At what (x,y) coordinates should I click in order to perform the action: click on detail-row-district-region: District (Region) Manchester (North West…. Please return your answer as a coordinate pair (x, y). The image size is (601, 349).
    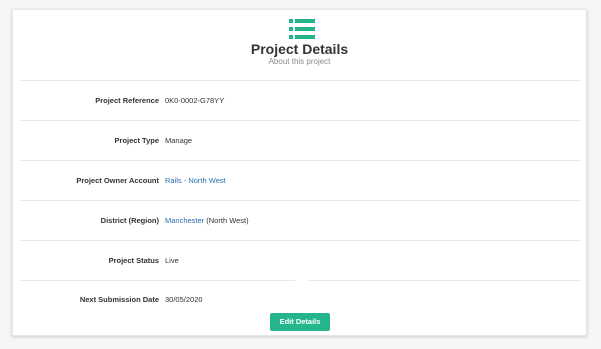
    Looking at the image, I should click on (300, 220).